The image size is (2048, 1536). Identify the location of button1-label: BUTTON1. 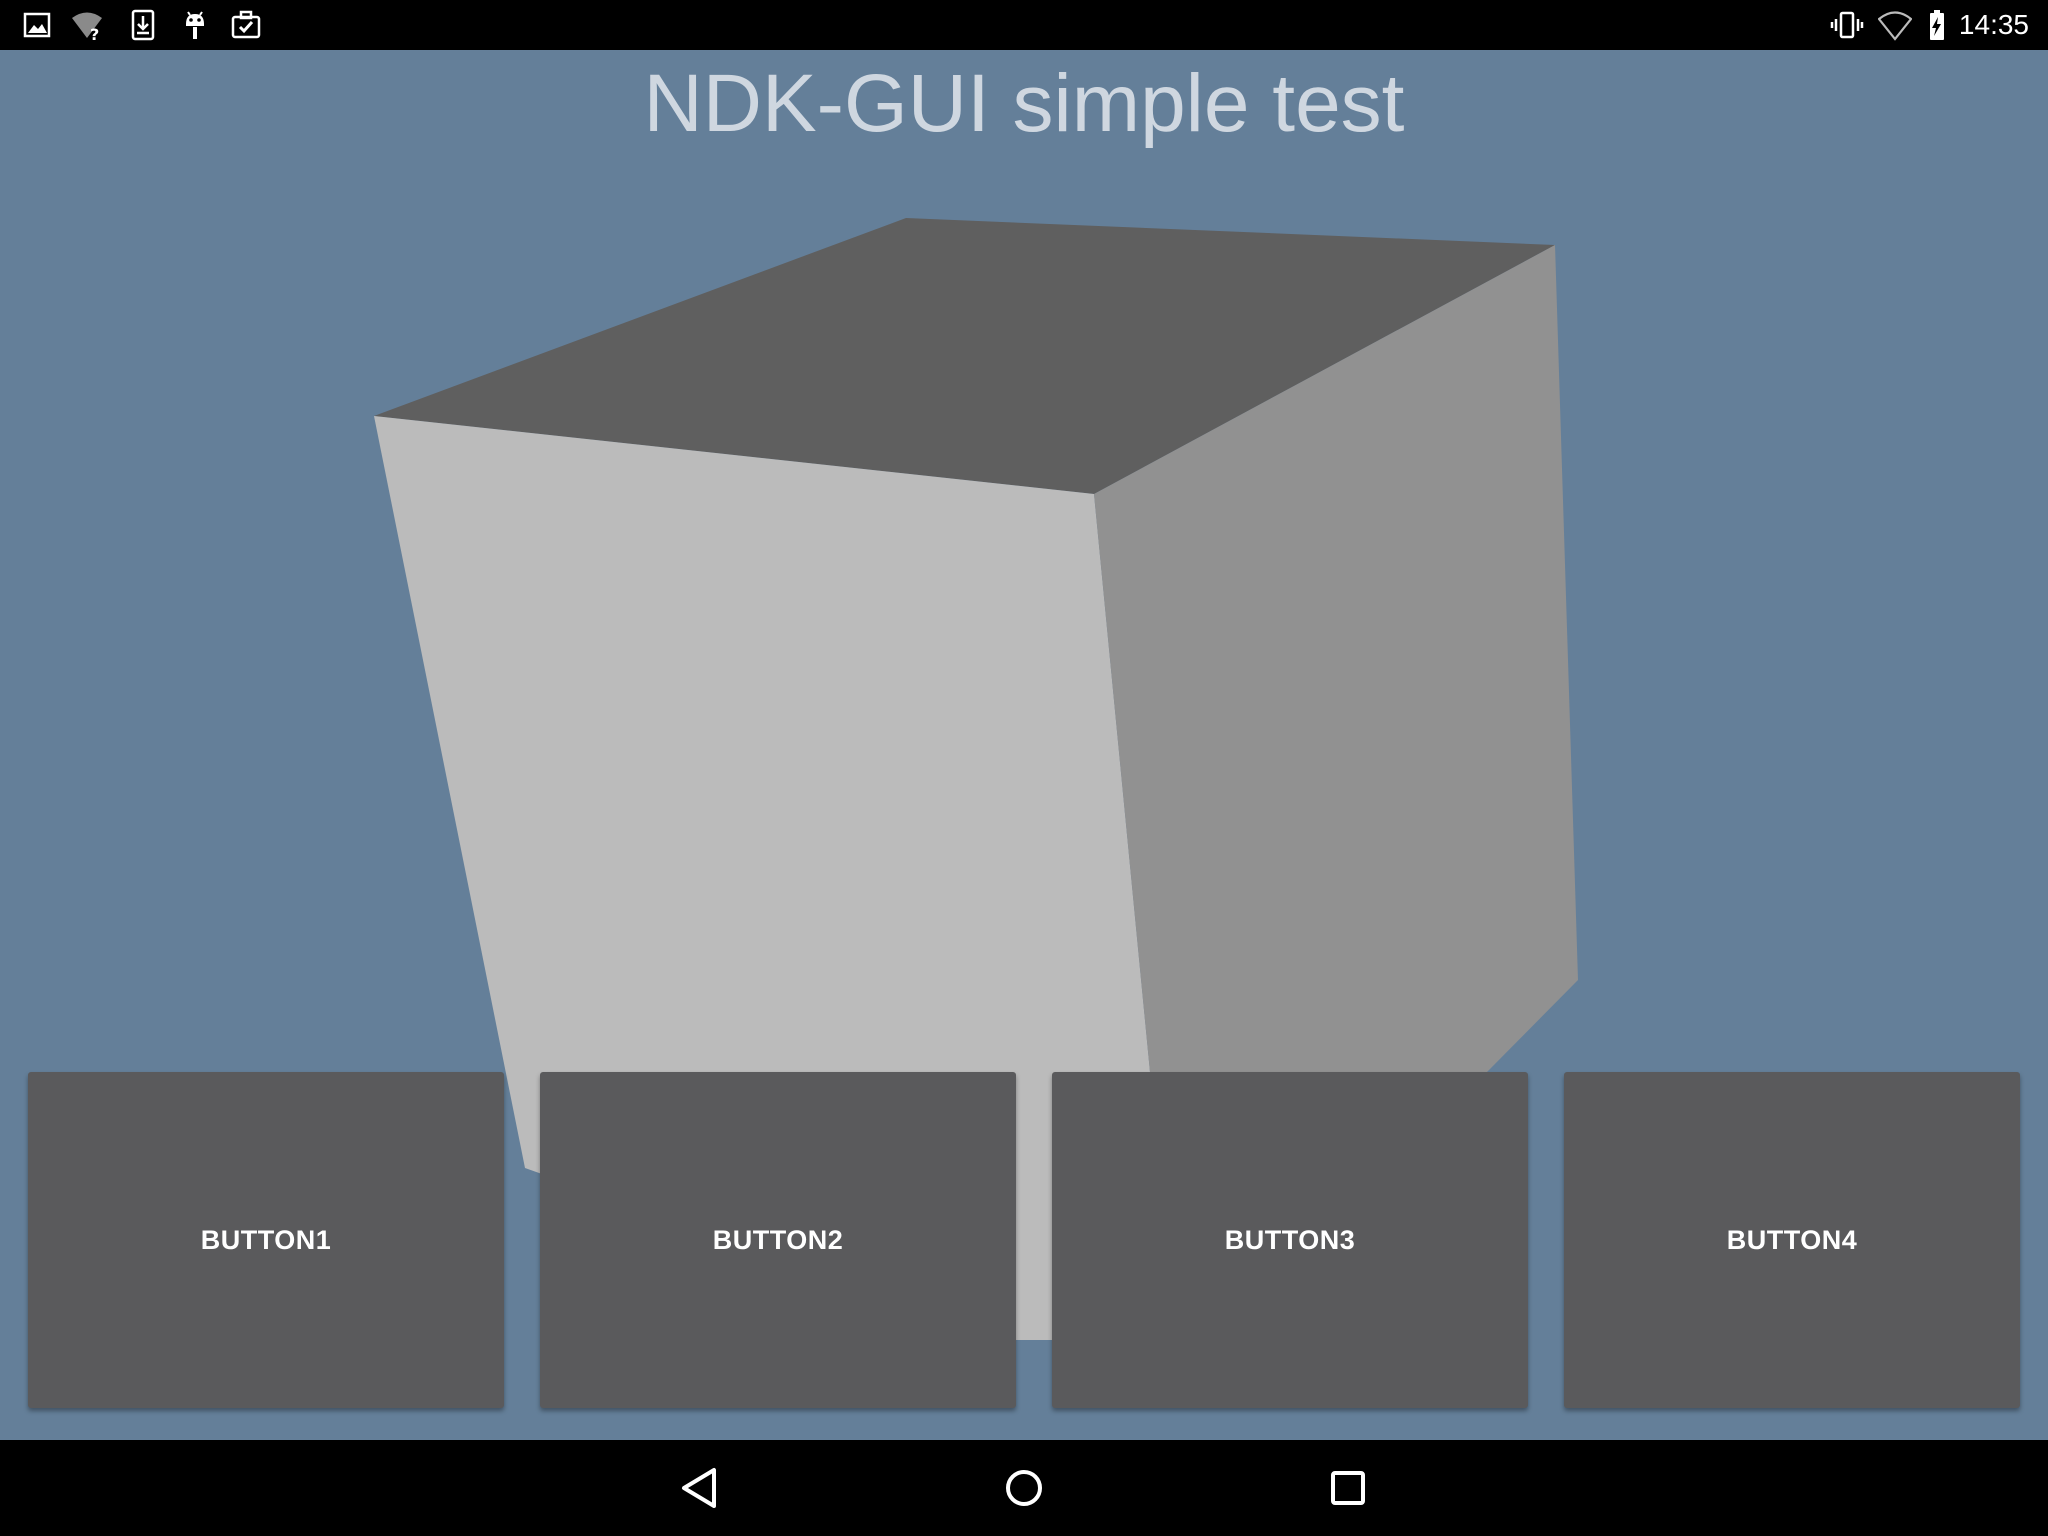
(266, 1239).